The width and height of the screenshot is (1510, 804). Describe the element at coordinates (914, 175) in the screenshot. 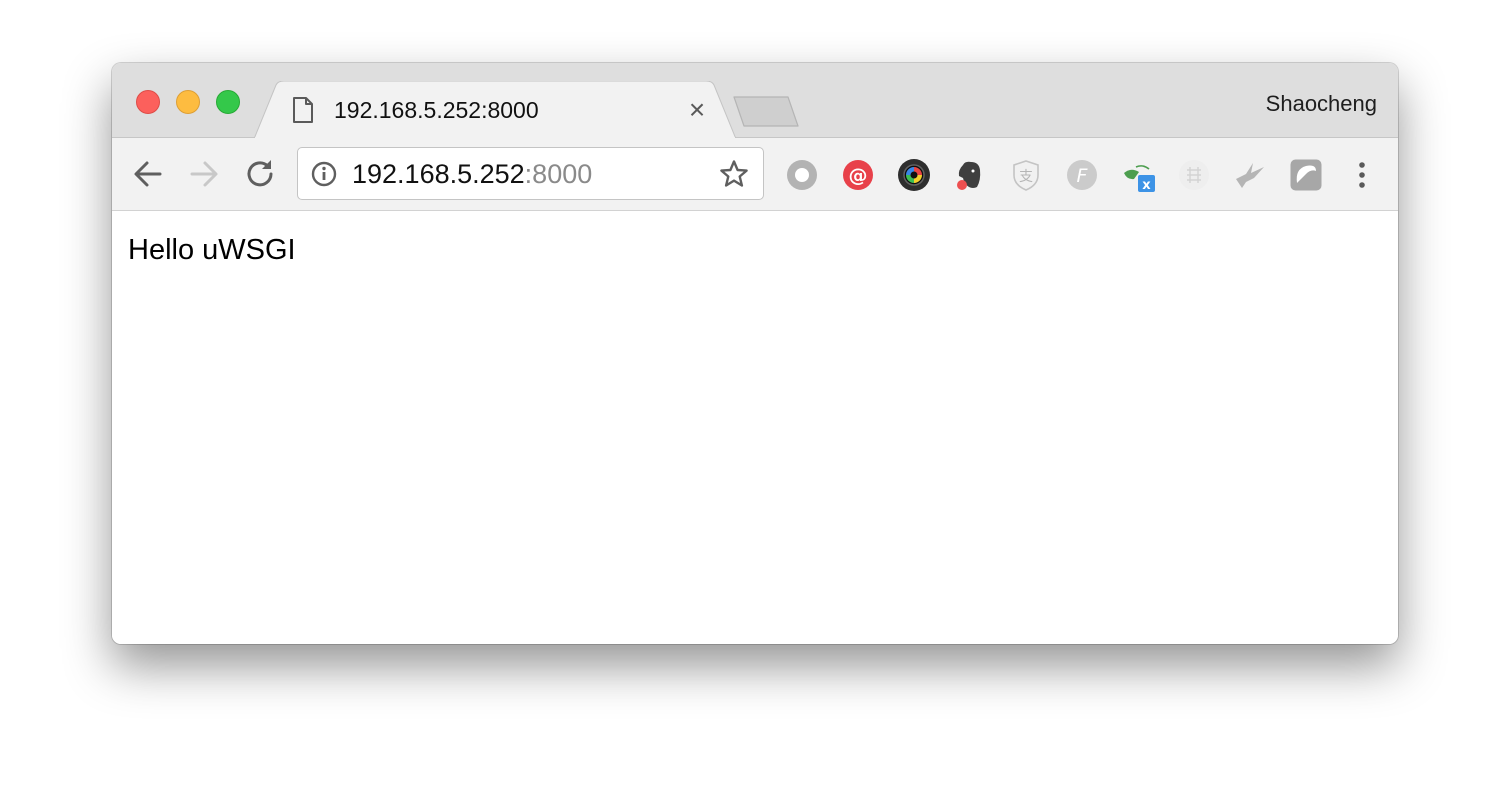

I see `camera-lens-icon` at that location.